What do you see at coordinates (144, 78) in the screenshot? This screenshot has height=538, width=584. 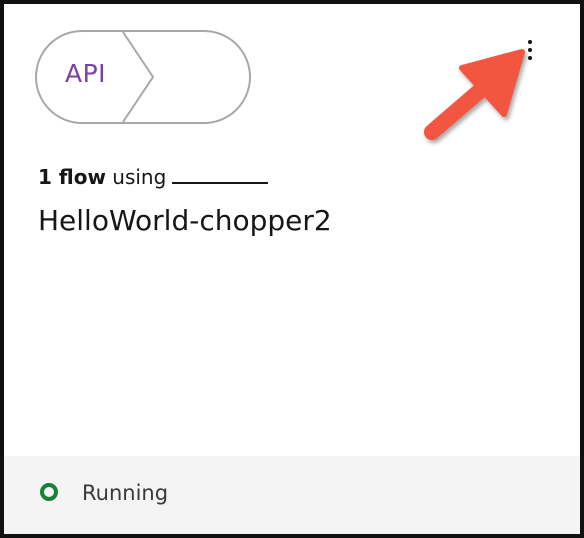 I see `connector-pill: API` at bounding box center [144, 78].